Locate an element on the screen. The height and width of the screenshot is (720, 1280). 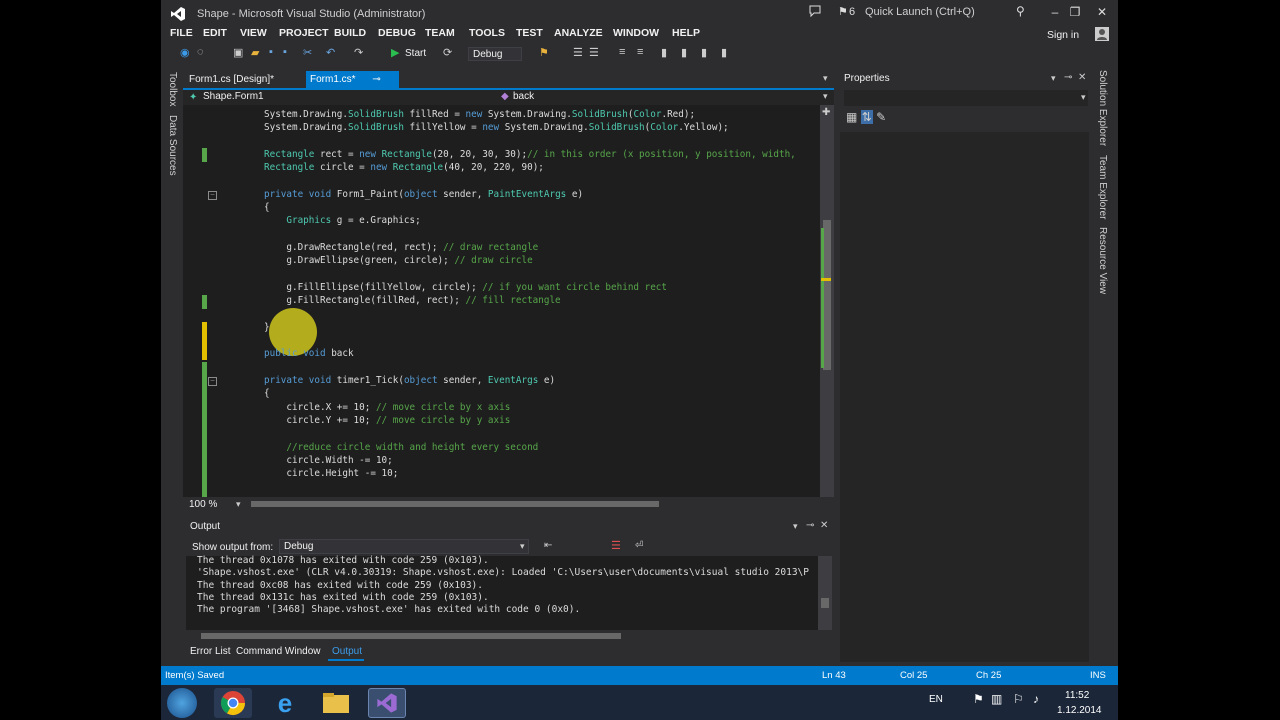
solution-config-select: Debug is located at coordinates (495, 54).